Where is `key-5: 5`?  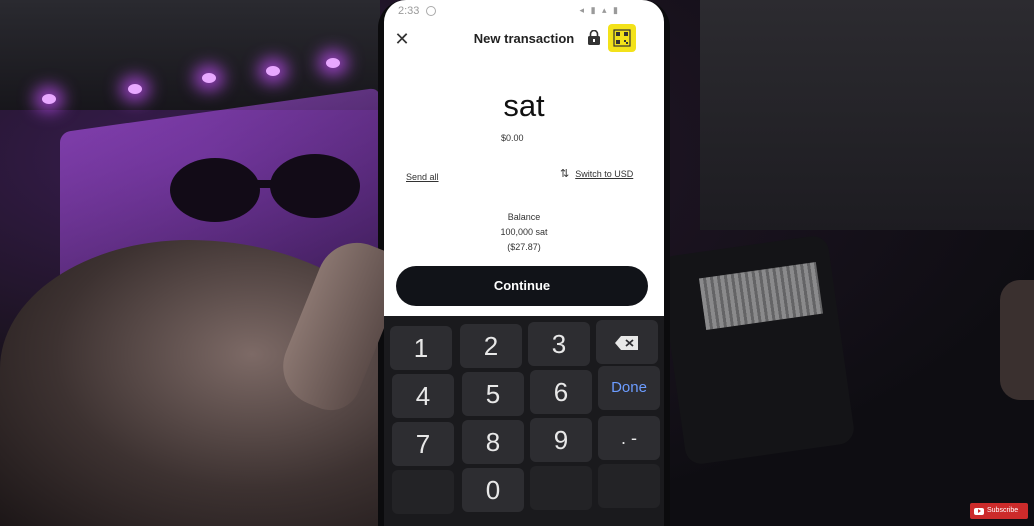
key-5: 5 is located at coordinates (493, 394).